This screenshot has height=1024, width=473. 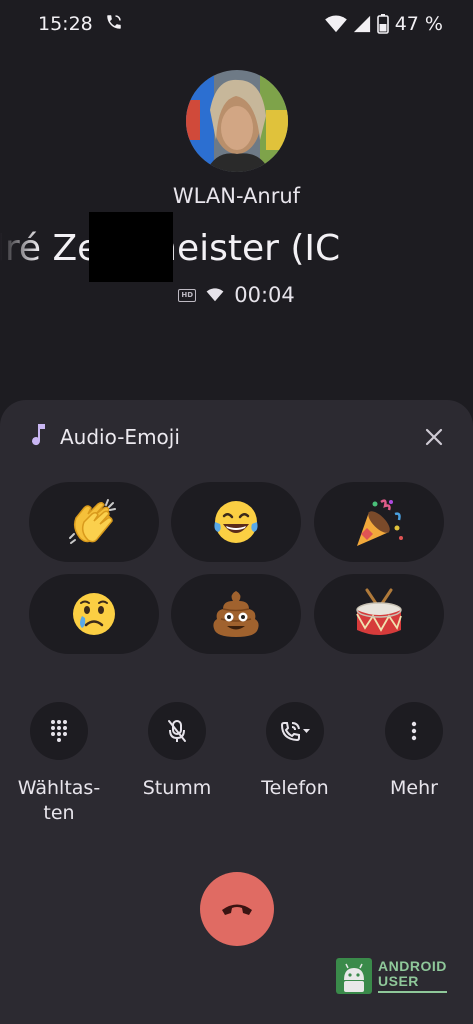 What do you see at coordinates (59, 764) in the screenshot?
I see `keypad-action: Wähltas- ten` at bounding box center [59, 764].